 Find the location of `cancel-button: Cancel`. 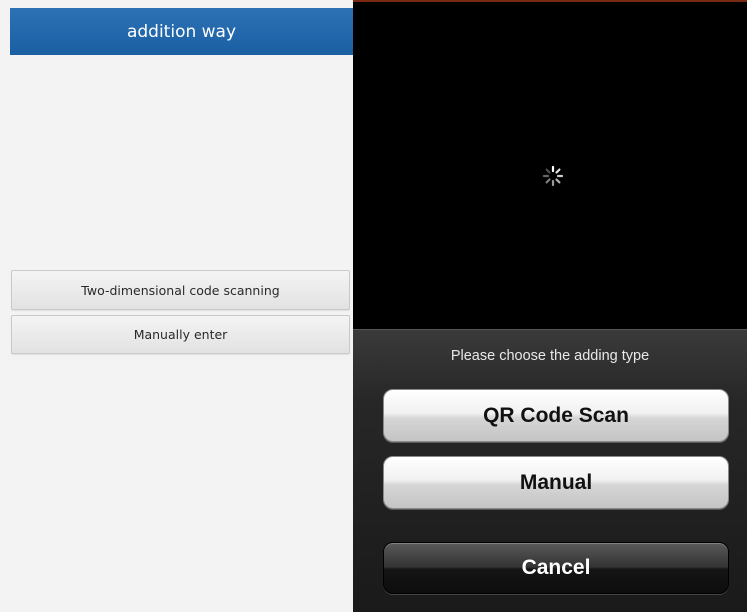

cancel-button: Cancel is located at coordinates (556, 568).